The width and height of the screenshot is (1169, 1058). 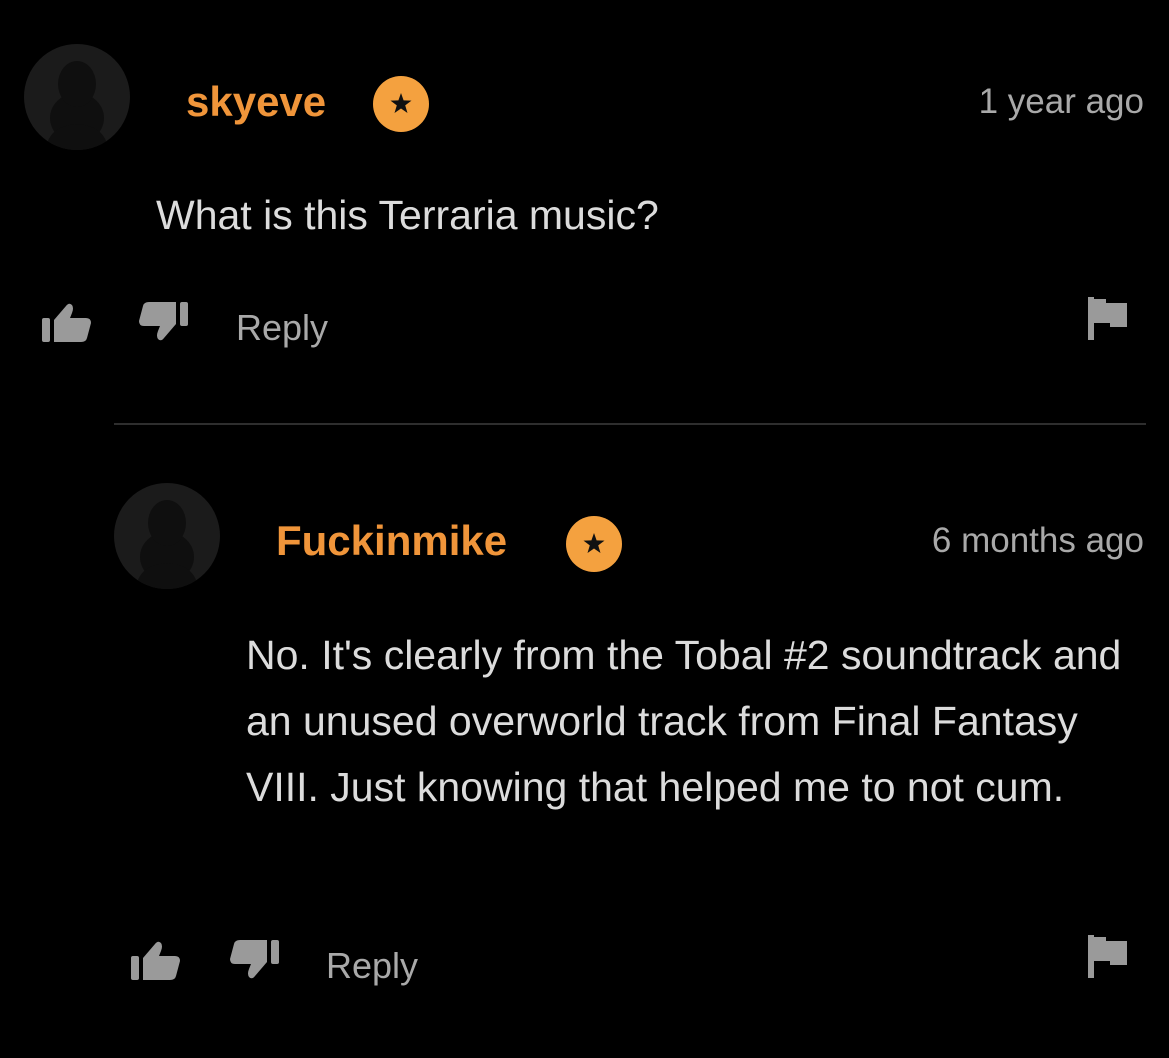 I want to click on timestamp: 1 year ago, so click(x=1061, y=101).